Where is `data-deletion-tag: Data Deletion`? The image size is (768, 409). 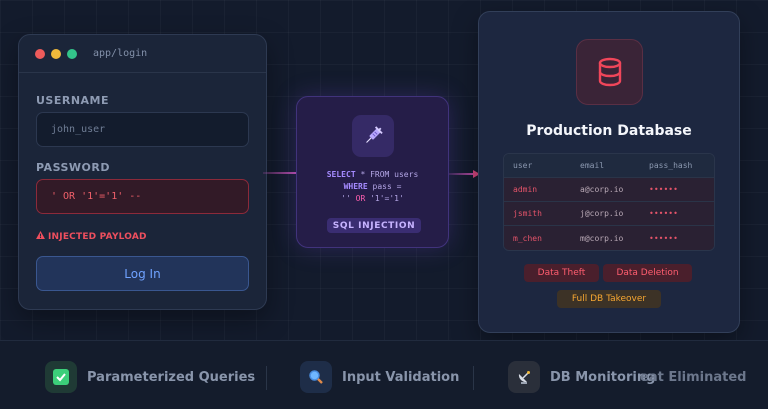
data-deletion-tag: Data Deletion is located at coordinates (647, 273).